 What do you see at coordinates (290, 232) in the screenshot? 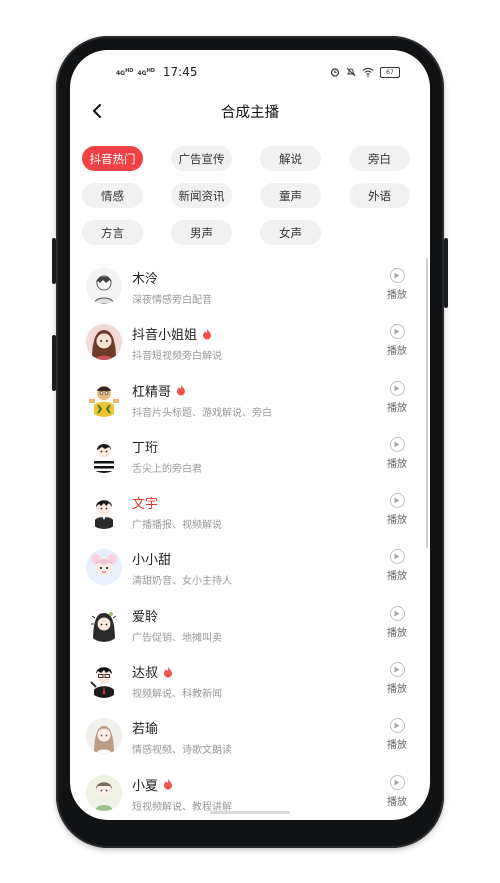
I see `category-chip-female: 女声` at bounding box center [290, 232].